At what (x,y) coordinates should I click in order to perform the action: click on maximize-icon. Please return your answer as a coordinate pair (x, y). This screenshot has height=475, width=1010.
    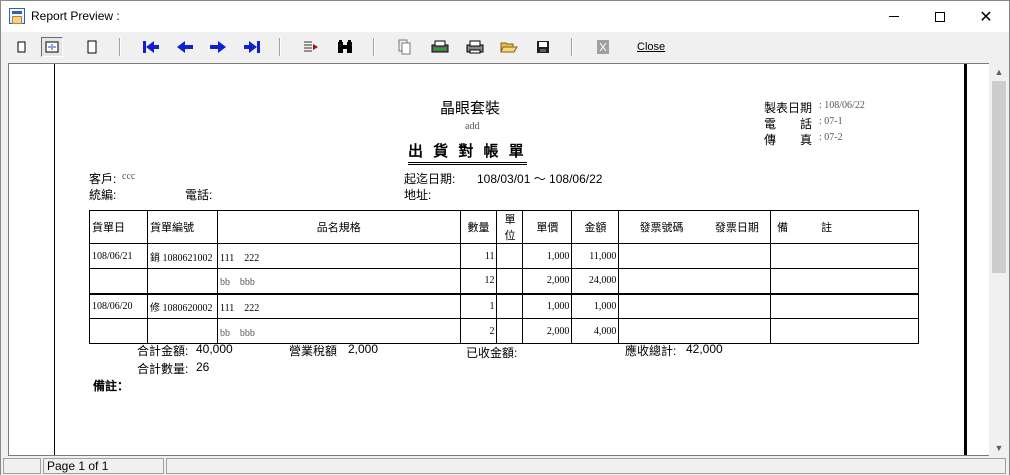
    Looking at the image, I should click on (940, 16).